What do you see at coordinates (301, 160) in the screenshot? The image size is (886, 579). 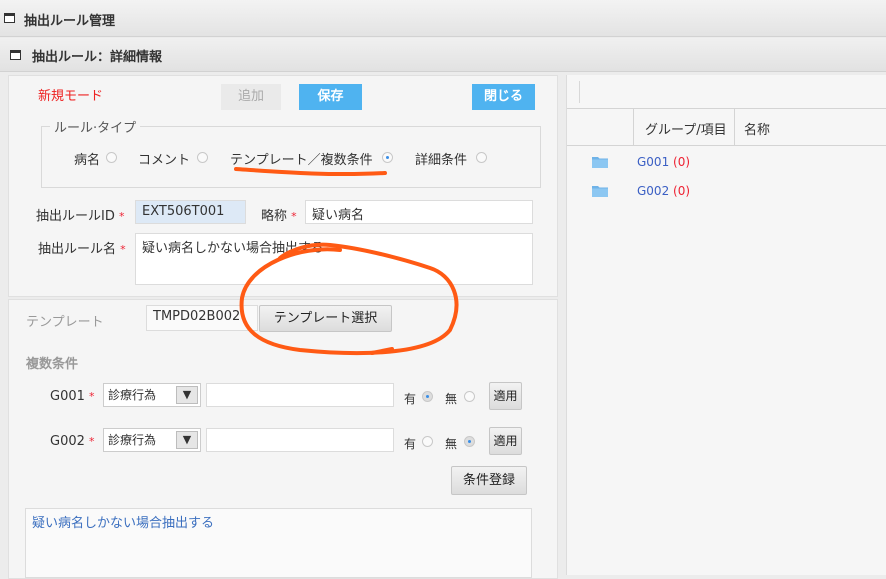 I see `rule-type-option-label: テンプレート／複数条件` at bounding box center [301, 160].